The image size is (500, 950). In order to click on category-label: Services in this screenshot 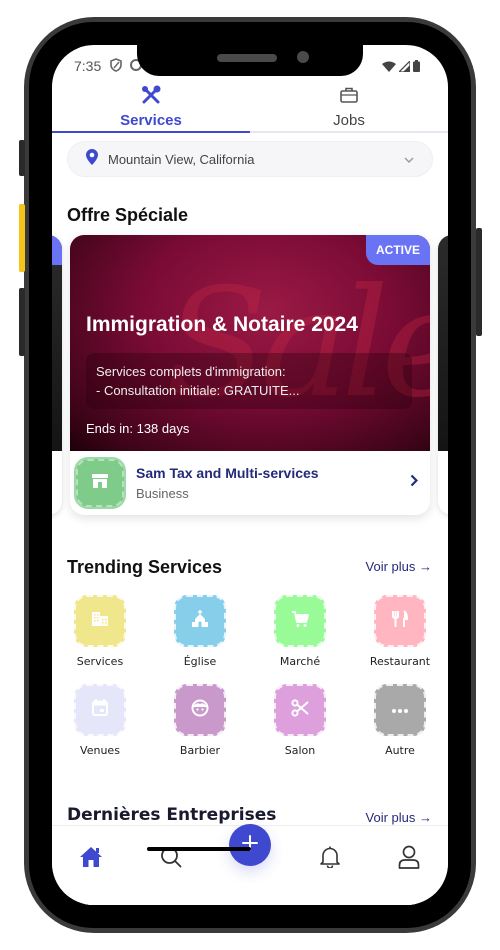, I will do `click(100, 661)`.